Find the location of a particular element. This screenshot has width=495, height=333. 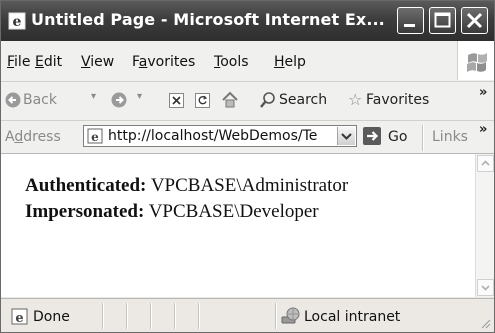

address-separator is located at coordinates (423, 138).